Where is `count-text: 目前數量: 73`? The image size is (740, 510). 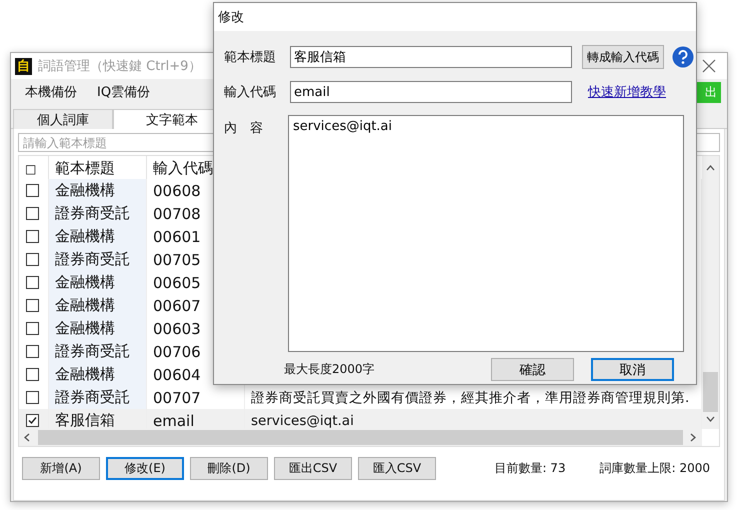
count-text: 目前數量: 73 is located at coordinates (530, 468).